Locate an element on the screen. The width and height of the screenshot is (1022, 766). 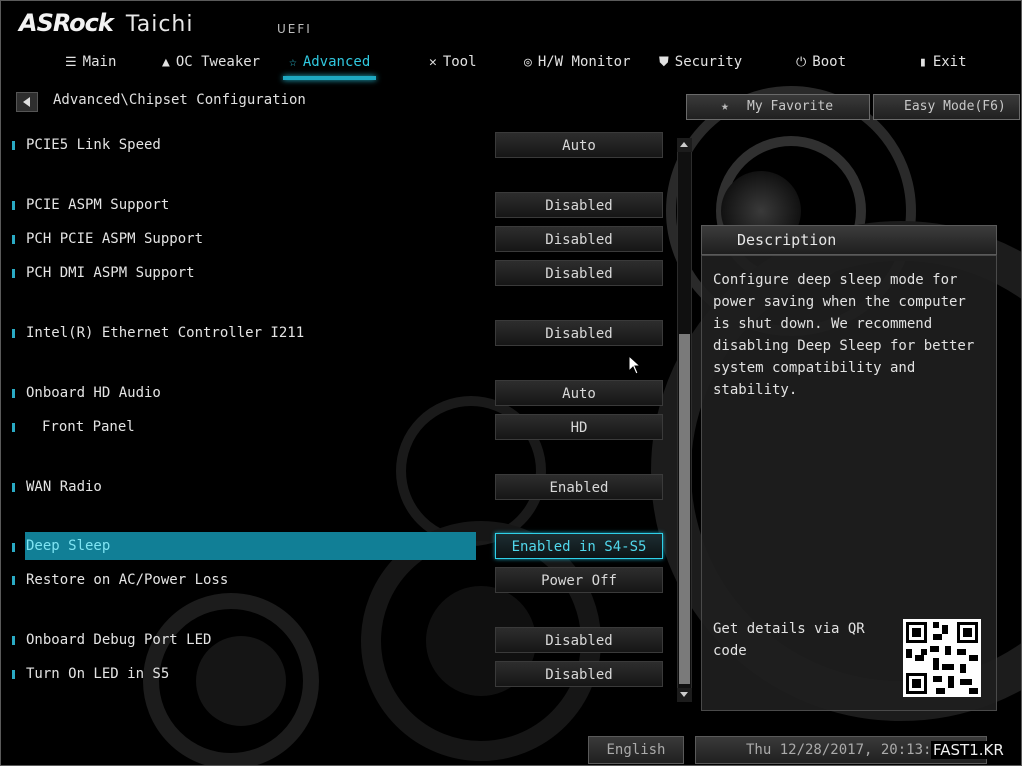
easy-mode-button: Easy Mode(F6) is located at coordinates (946, 107).